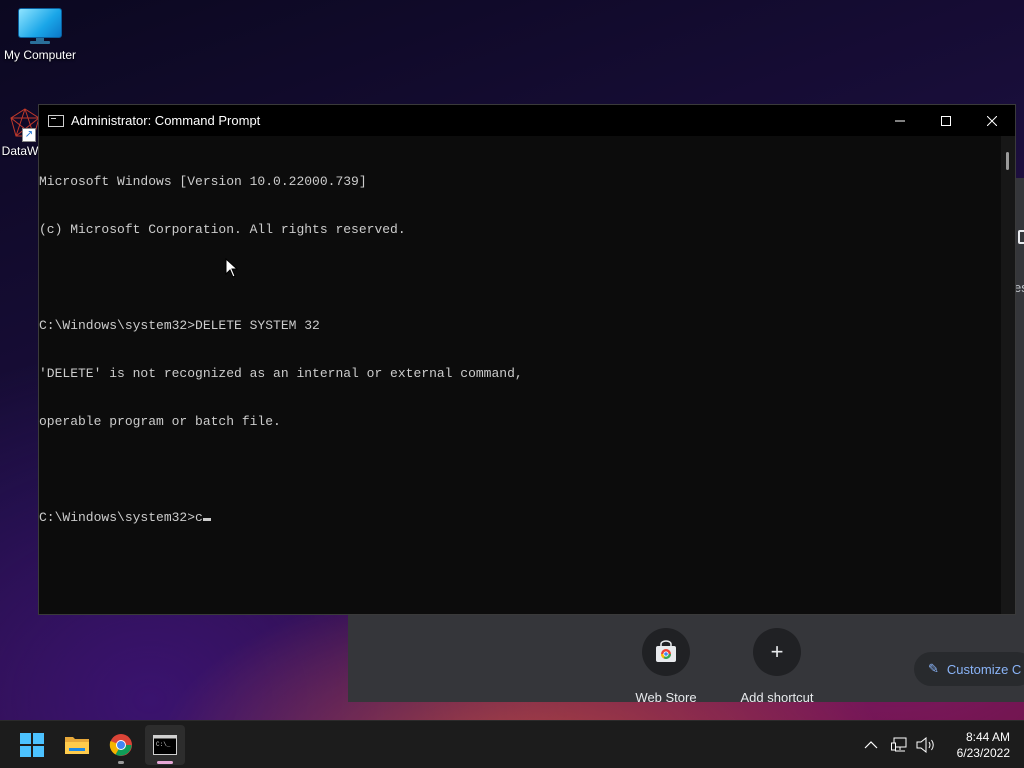 Image resolution: width=1024 pixels, height=768 pixels. What do you see at coordinates (527, 120) in the screenshot?
I see `window-titlebar: Administrator: Command Prompt` at bounding box center [527, 120].